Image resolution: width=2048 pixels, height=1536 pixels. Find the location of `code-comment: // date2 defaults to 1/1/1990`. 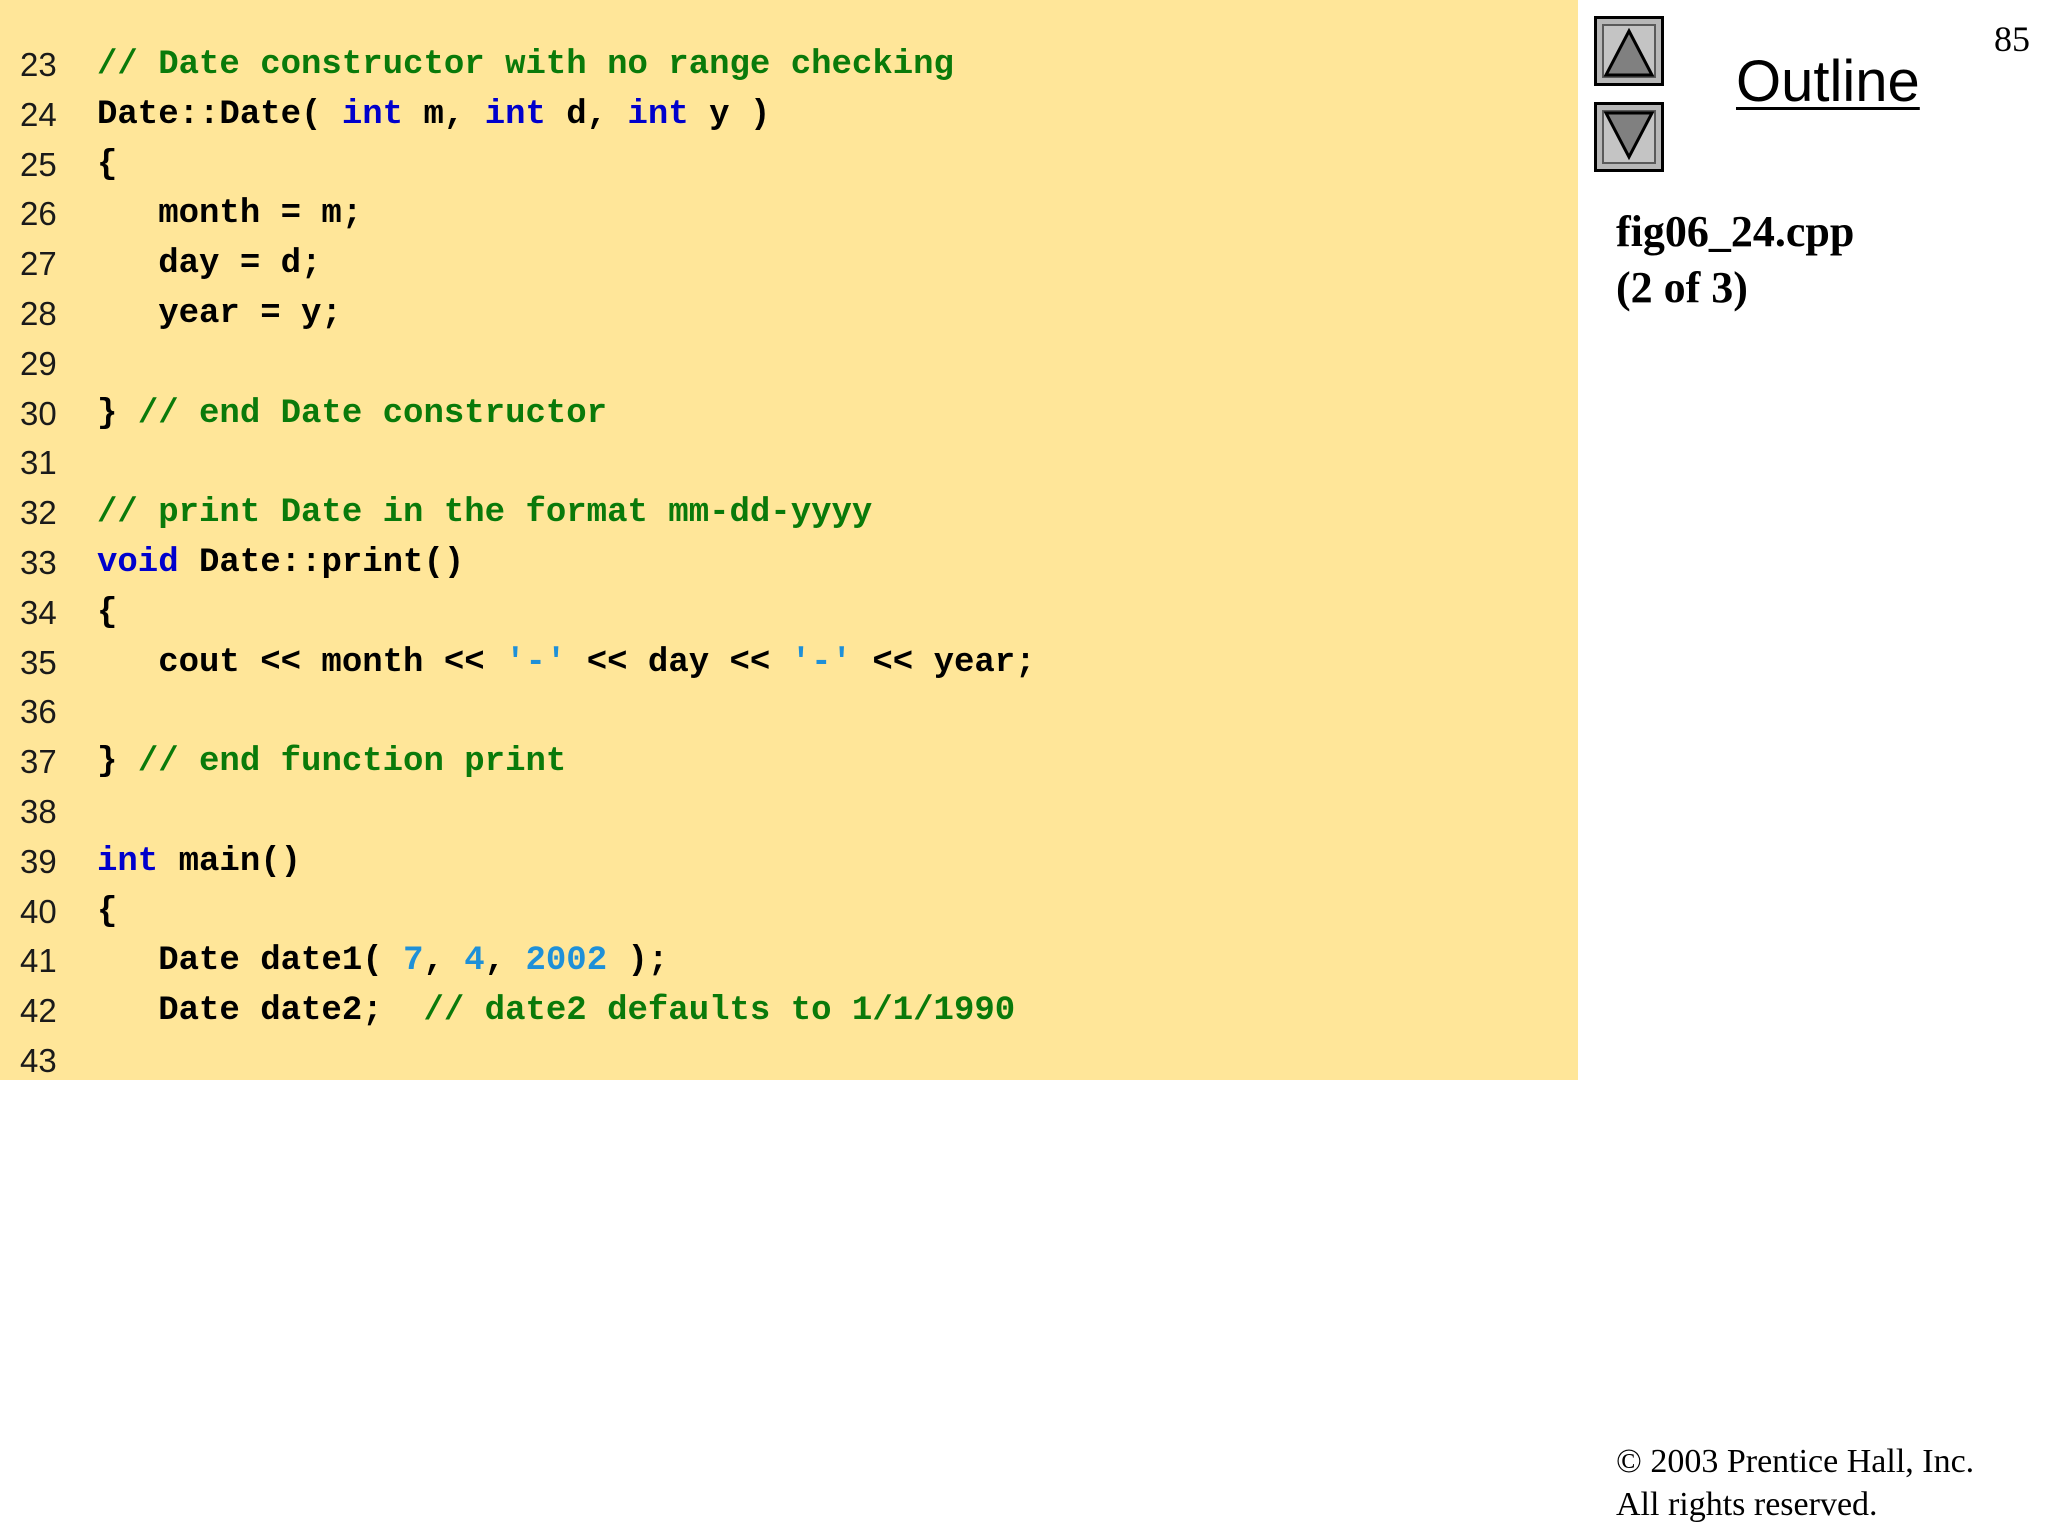

code-comment: // date2 defaults to 1/1/1990 is located at coordinates (719, 1011).